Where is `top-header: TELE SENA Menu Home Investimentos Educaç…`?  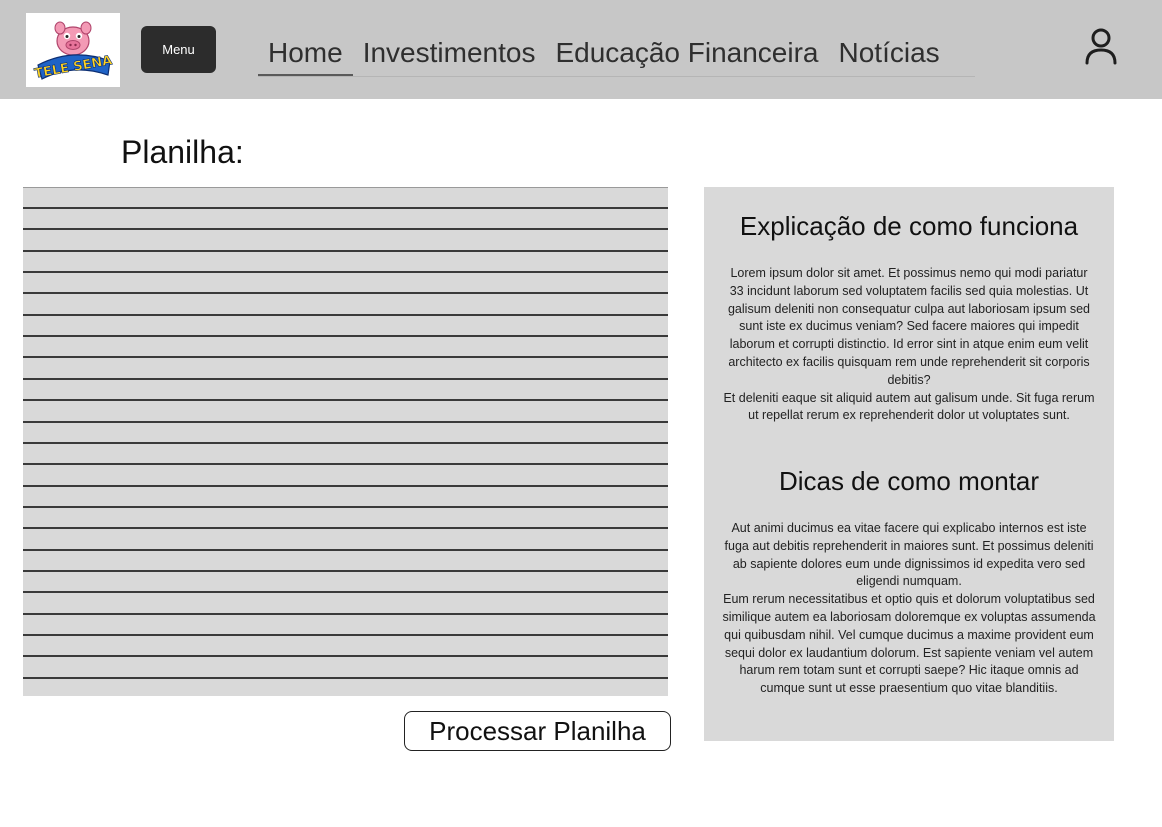
top-header: TELE SENA Menu Home Investimentos Educaç… is located at coordinates (581, 49).